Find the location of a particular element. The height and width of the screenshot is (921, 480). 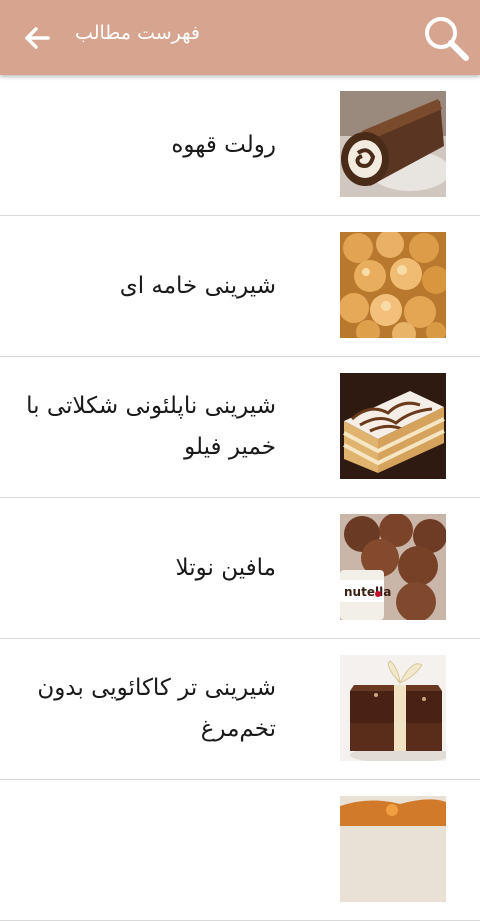

search-icon is located at coordinates (447, 39).